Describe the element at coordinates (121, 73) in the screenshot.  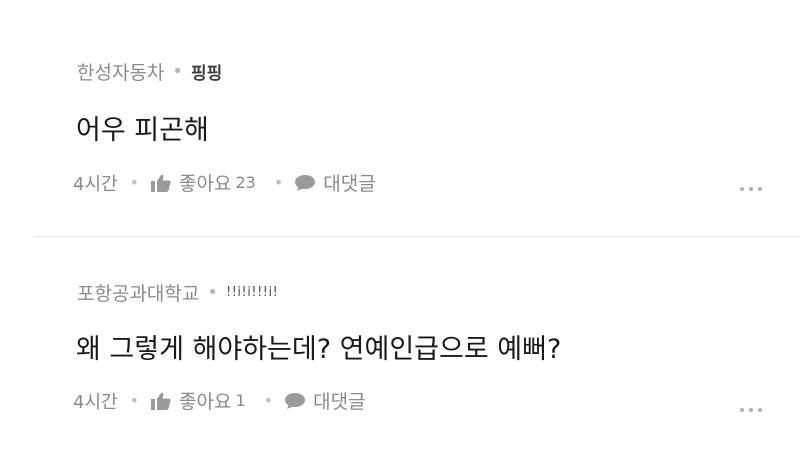
I see `author-org: 한성자동차` at that location.